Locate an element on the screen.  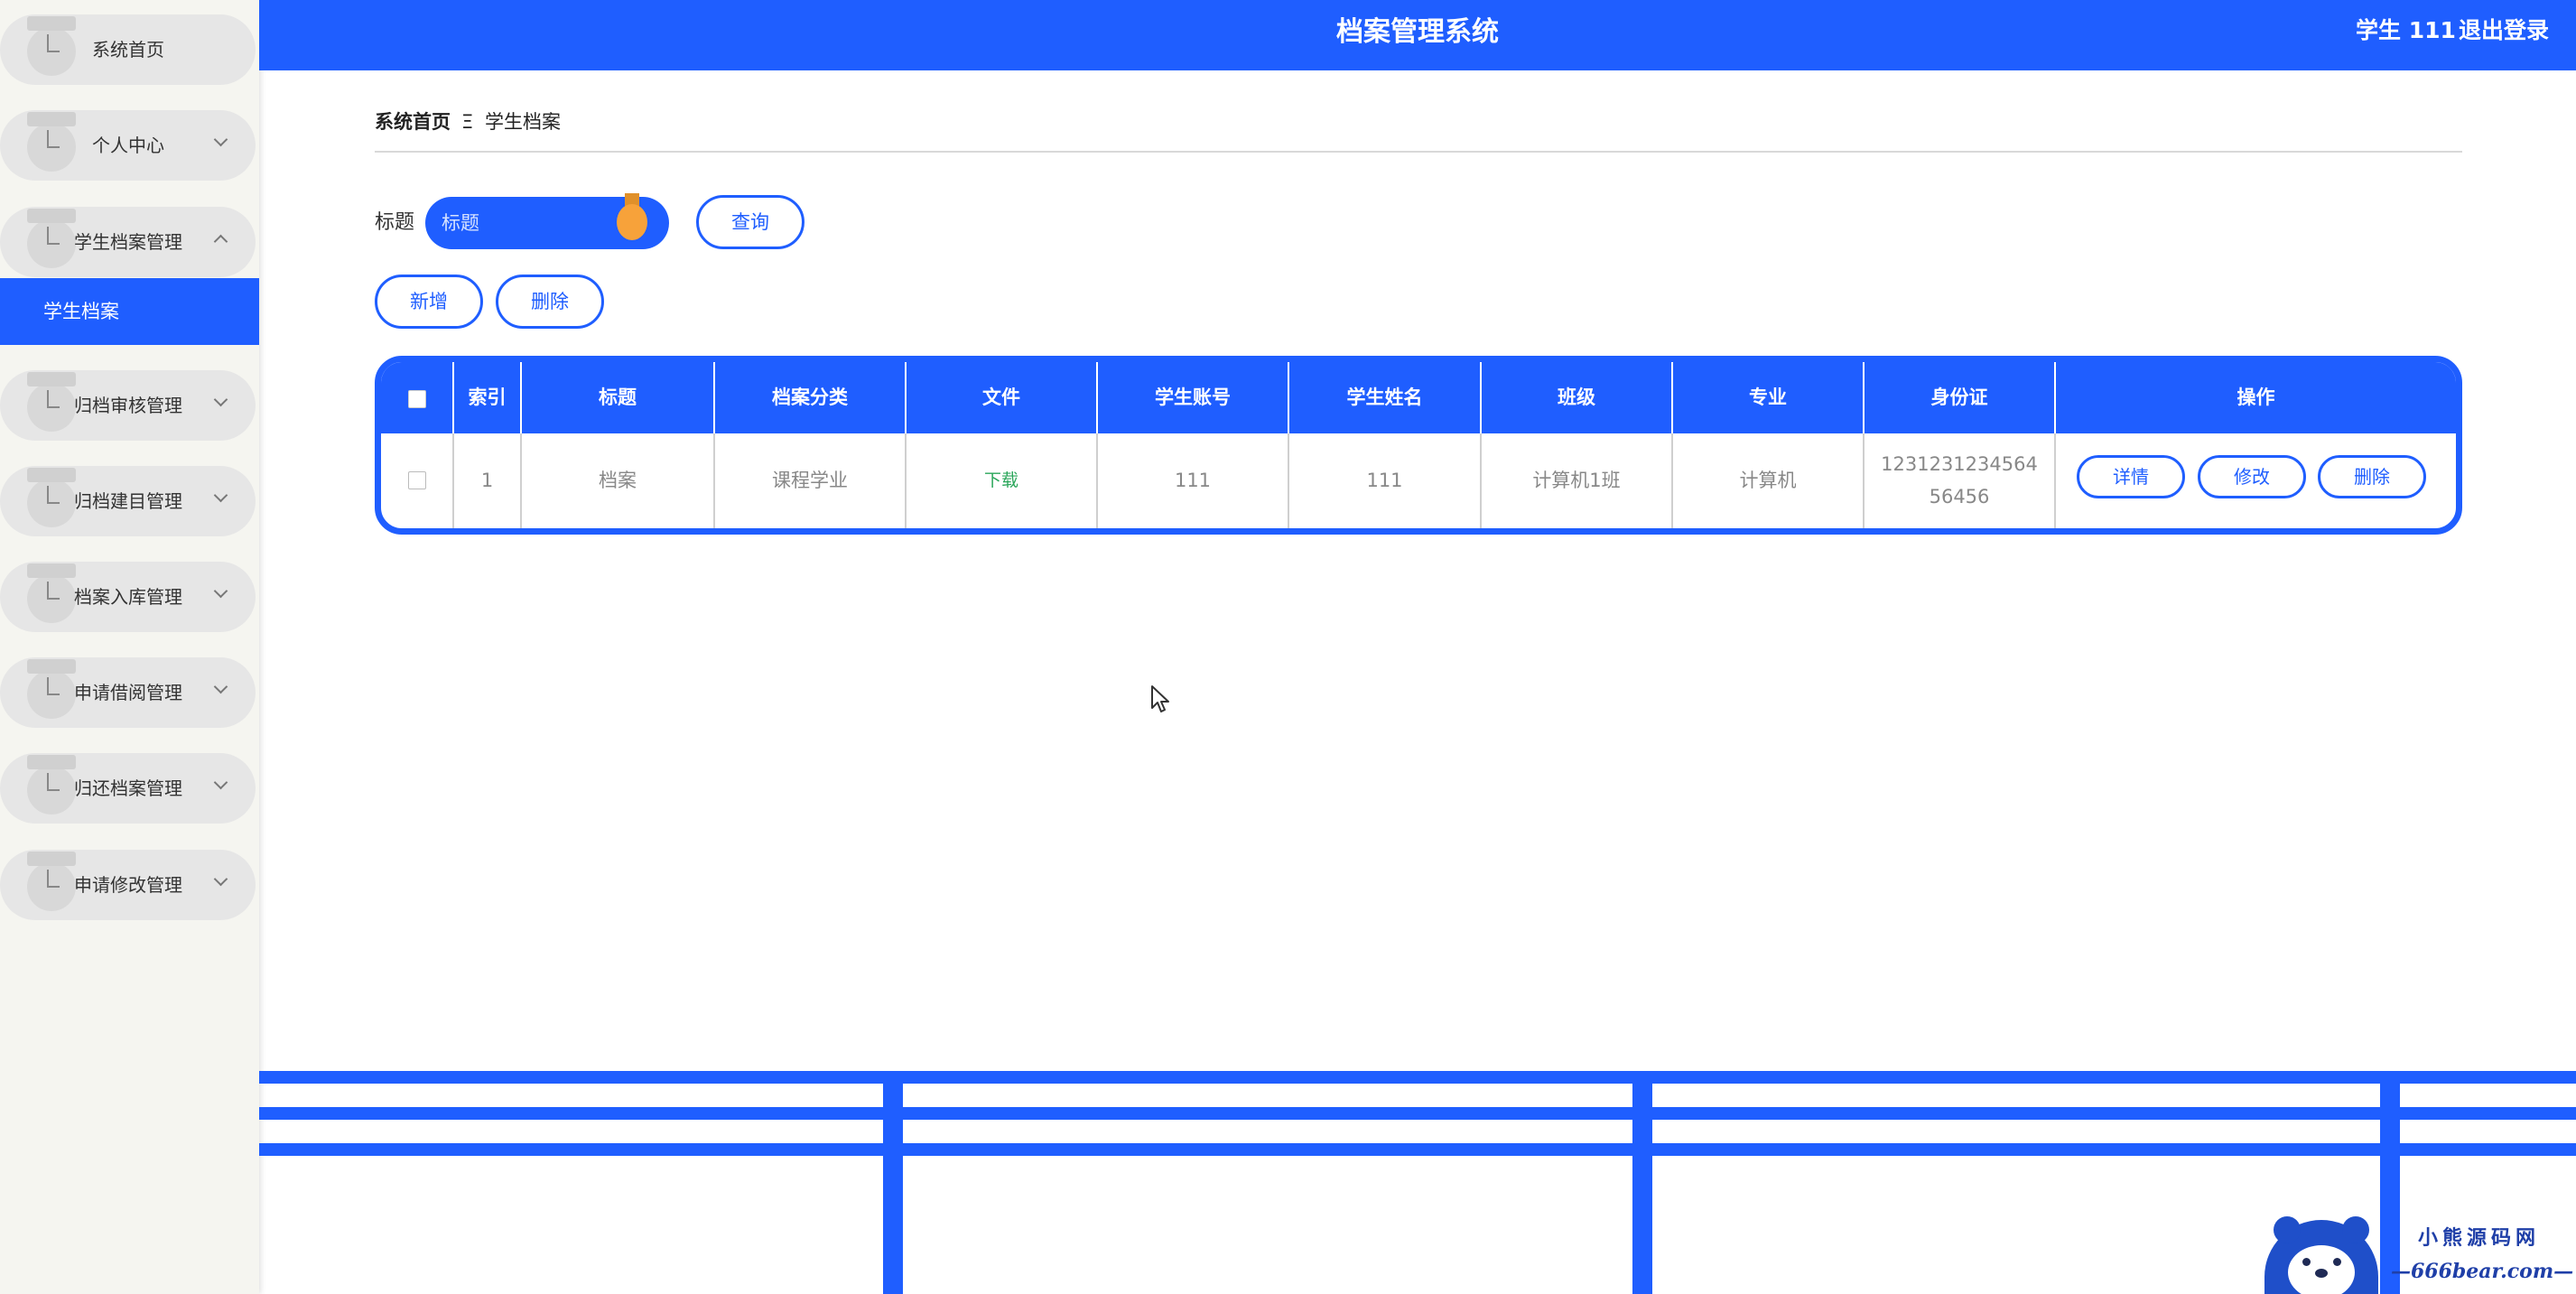
header-id-card: 身份证 is located at coordinates (1960, 397).